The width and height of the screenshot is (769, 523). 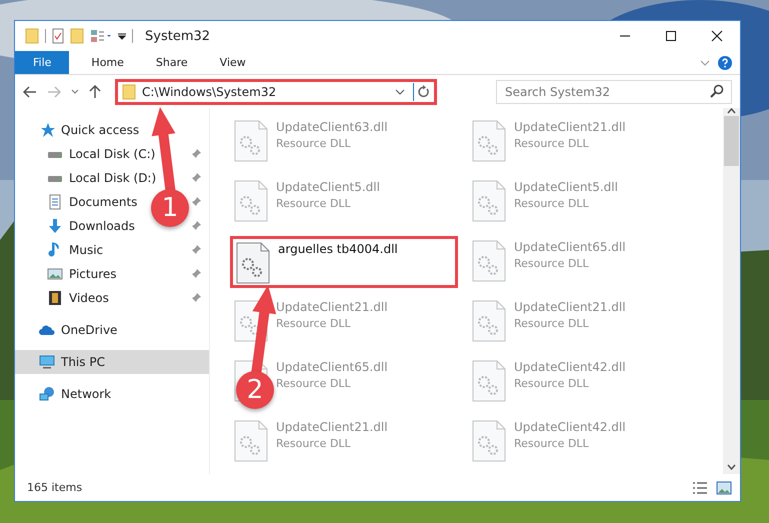 What do you see at coordinates (717, 36) in the screenshot?
I see `close-icon` at bounding box center [717, 36].